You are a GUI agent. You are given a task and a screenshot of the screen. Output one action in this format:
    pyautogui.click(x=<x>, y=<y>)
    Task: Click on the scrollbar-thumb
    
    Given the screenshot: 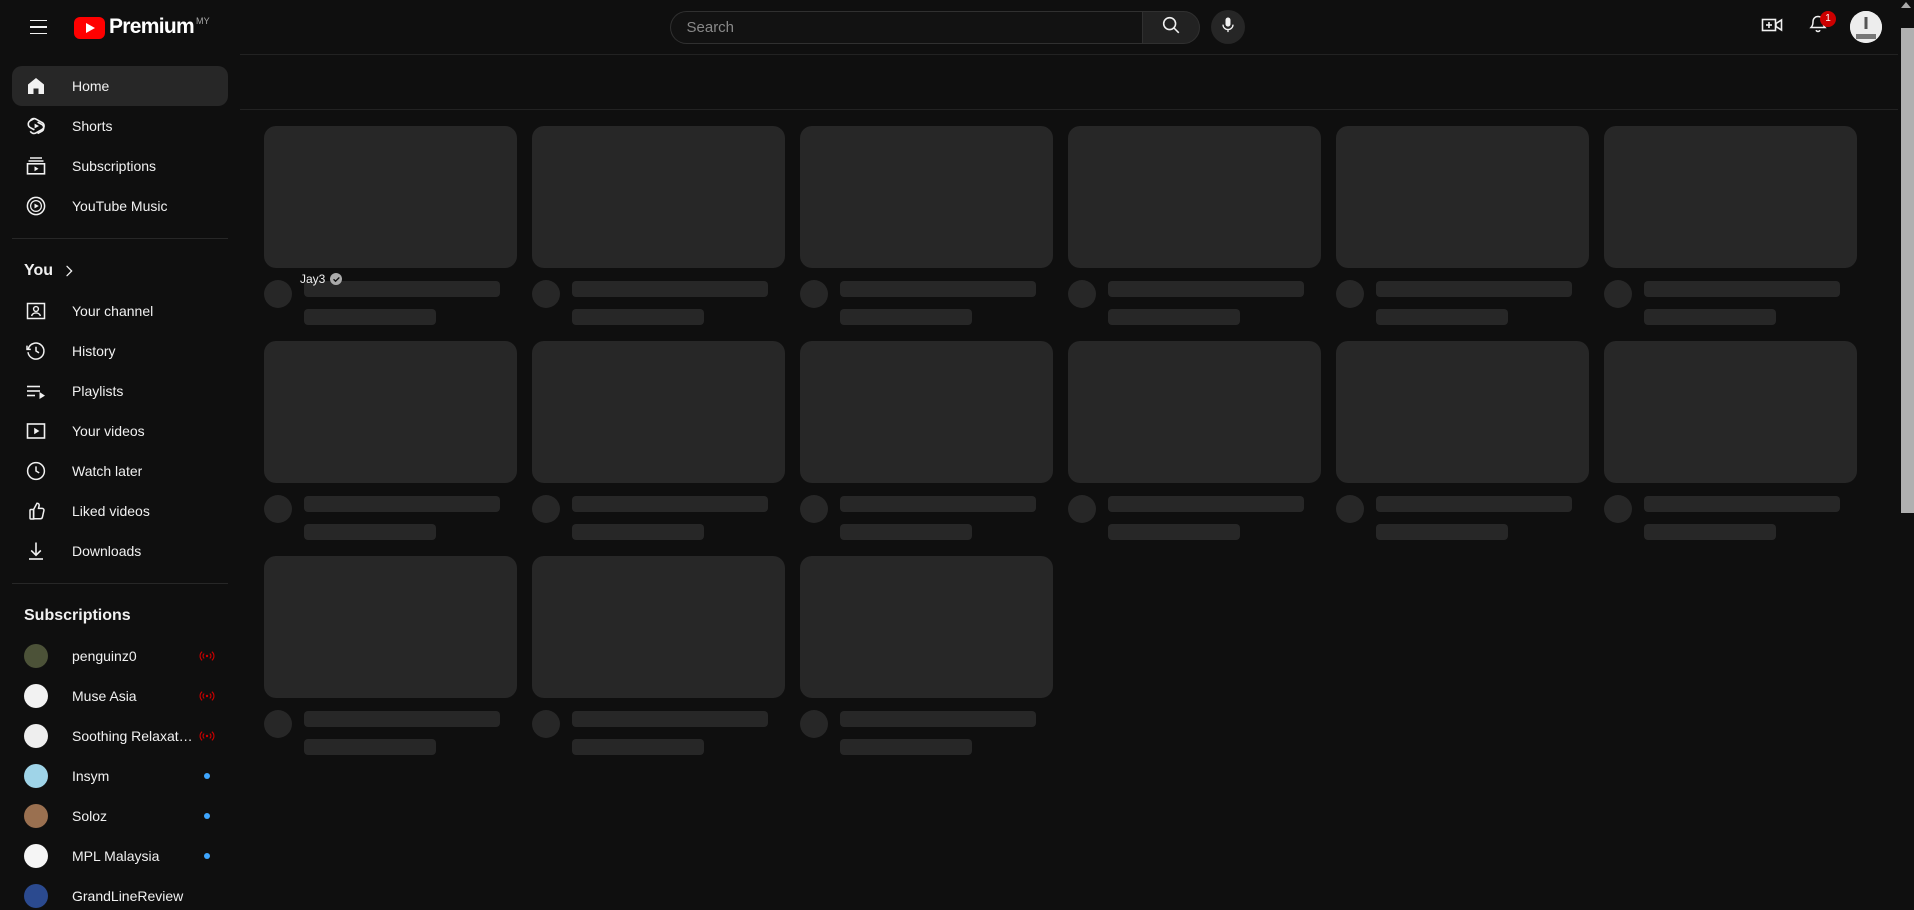 What is the action you would take?
    pyautogui.click(x=1907, y=270)
    